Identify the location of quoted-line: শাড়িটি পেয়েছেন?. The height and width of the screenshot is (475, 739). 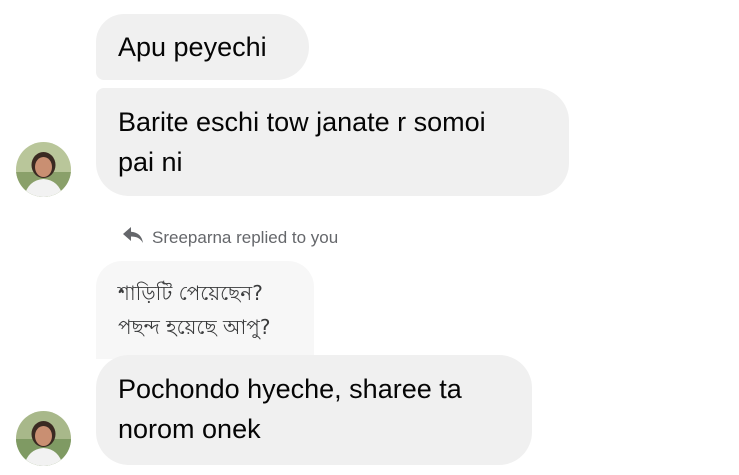
(190, 293).